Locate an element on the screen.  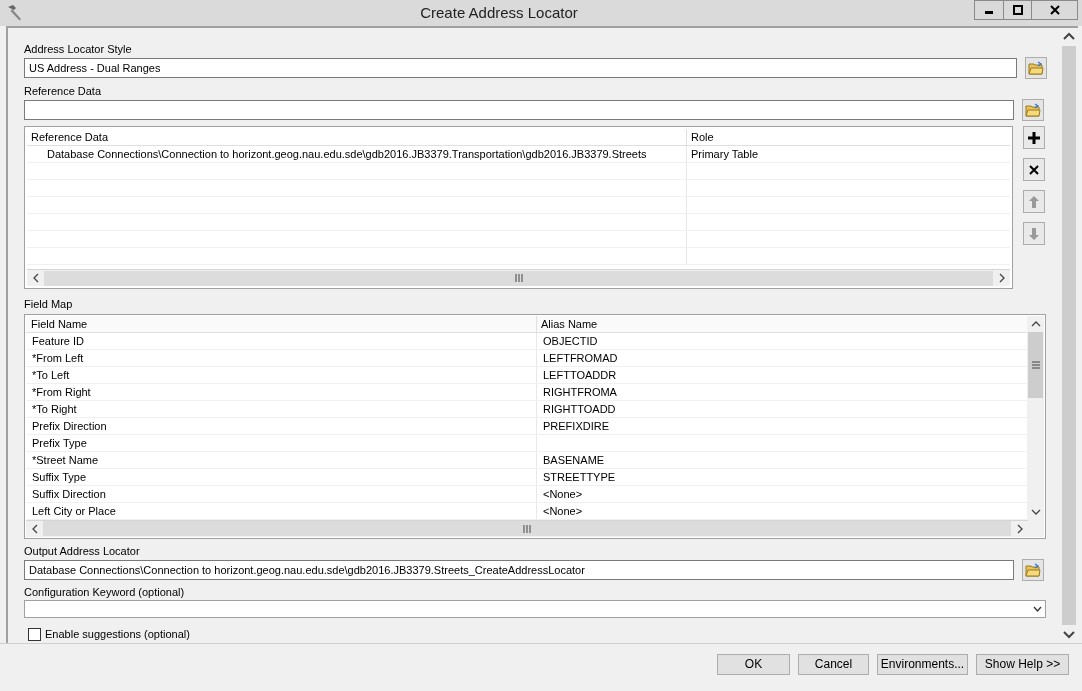
field-label: Field Map is located at coordinates (49, 303).